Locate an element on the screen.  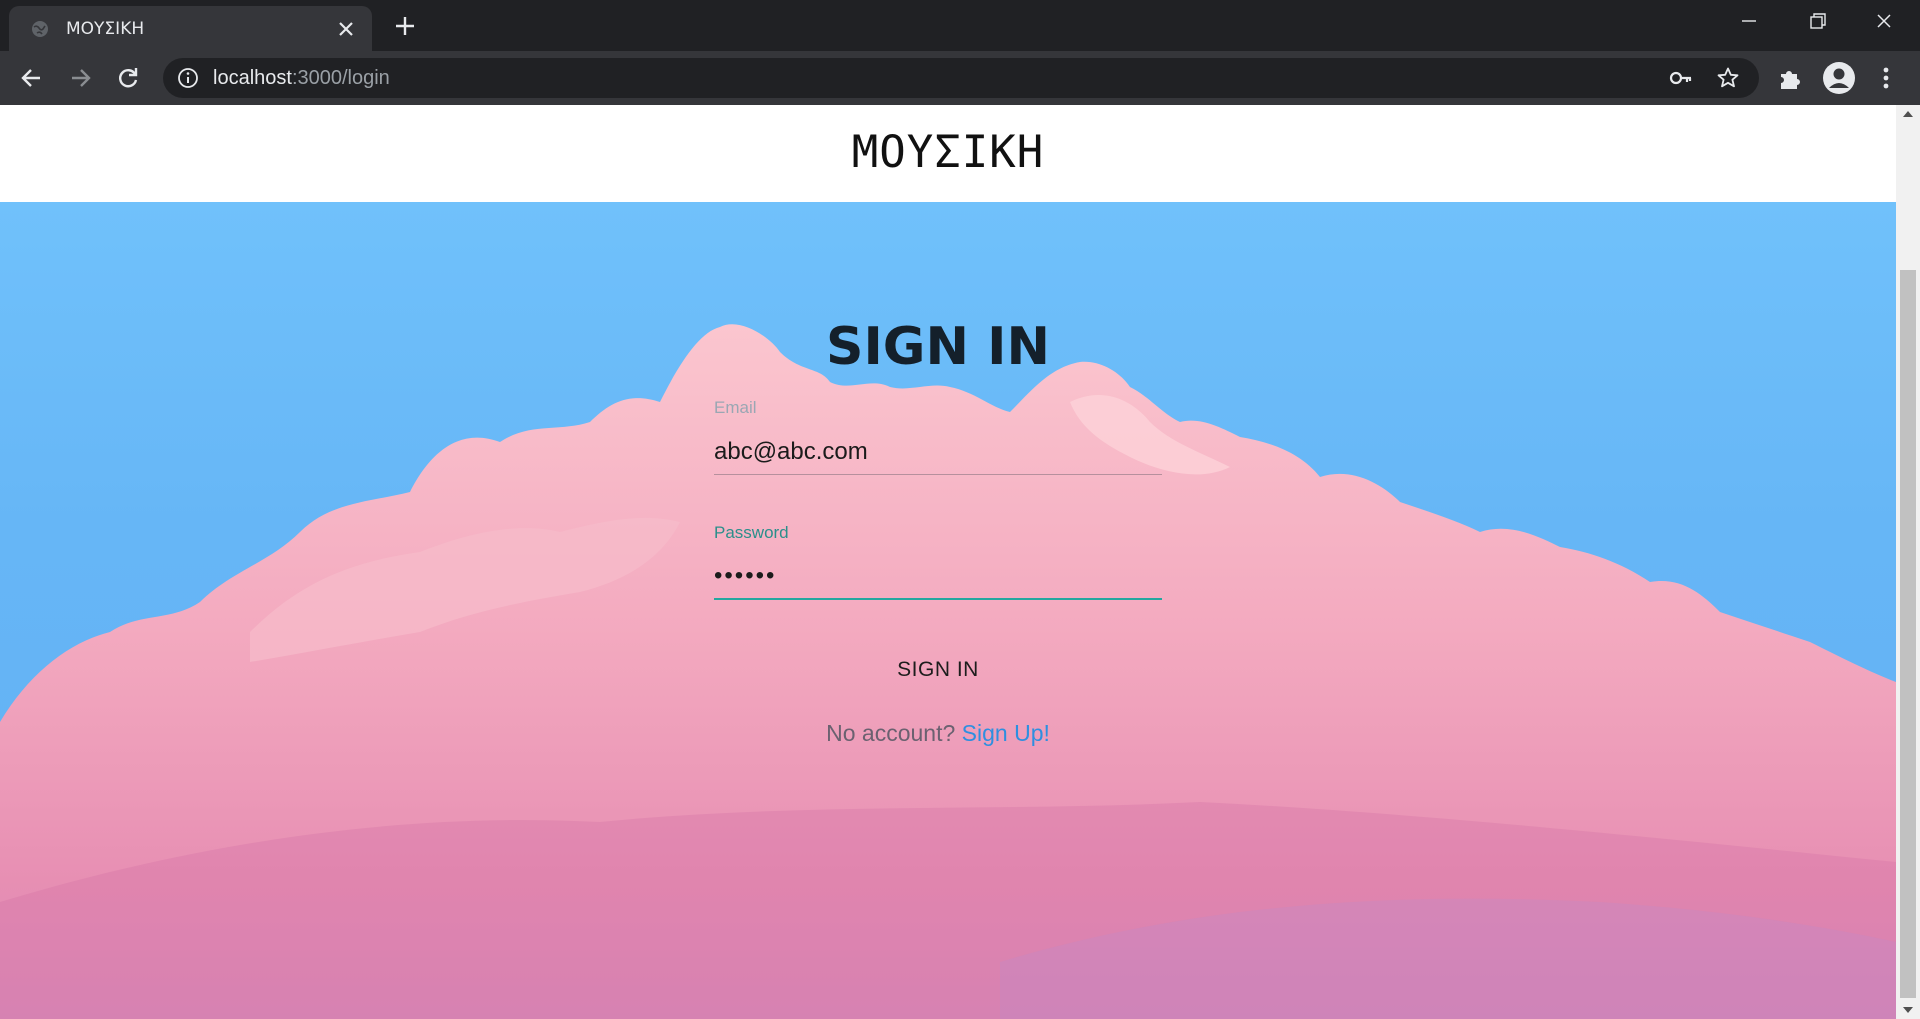
browser-tab: ΜΟΥΣΙΚΗ is located at coordinates (190, 28).